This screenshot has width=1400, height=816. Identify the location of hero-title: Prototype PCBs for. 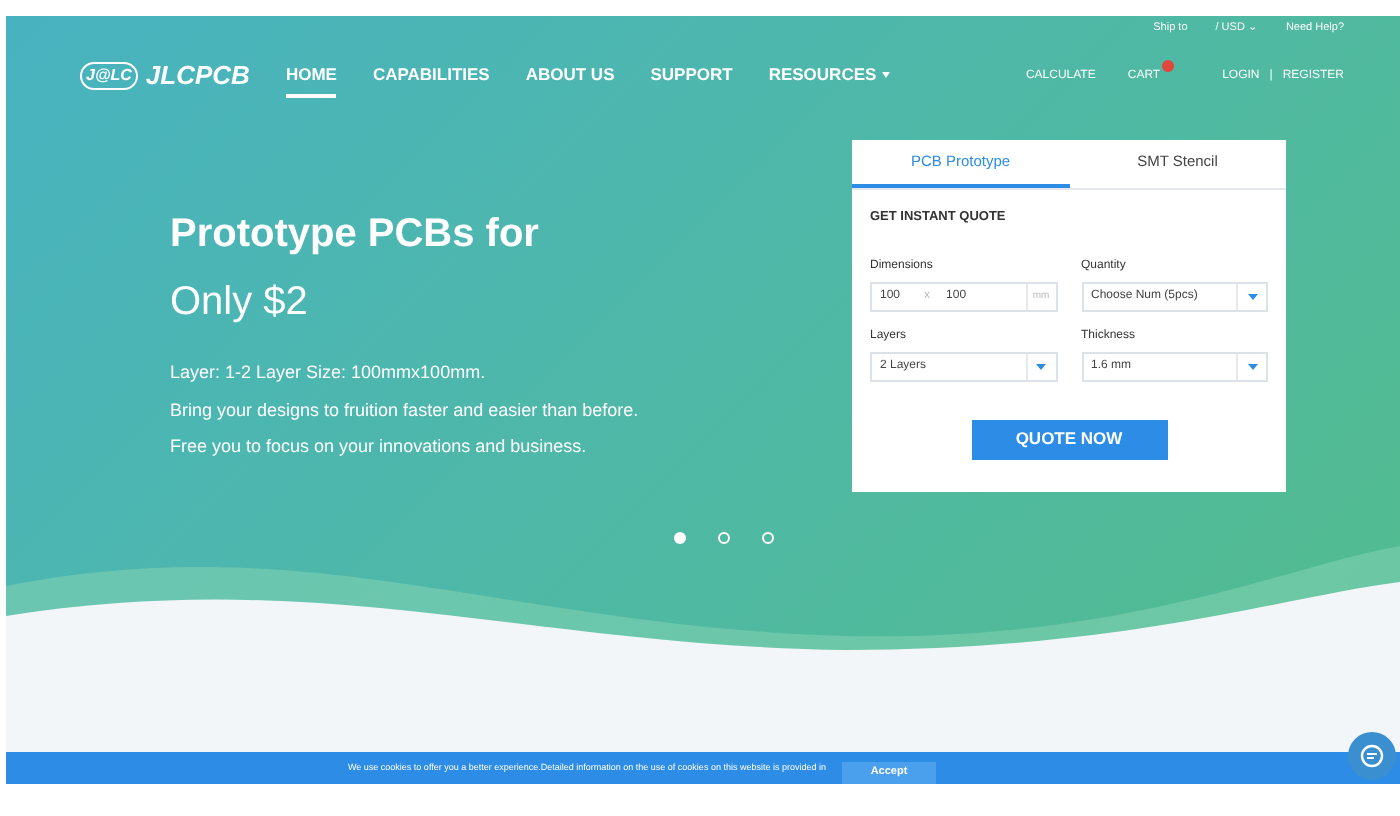
(355, 235).